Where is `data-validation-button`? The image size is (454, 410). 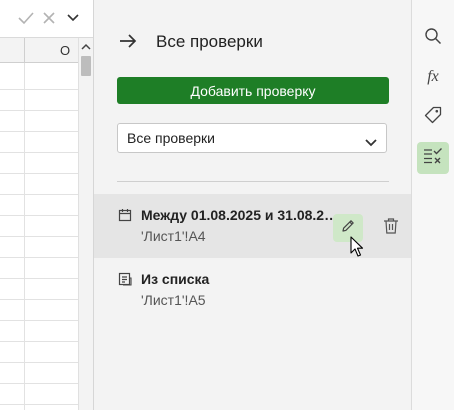
data-validation-button is located at coordinates (433, 158).